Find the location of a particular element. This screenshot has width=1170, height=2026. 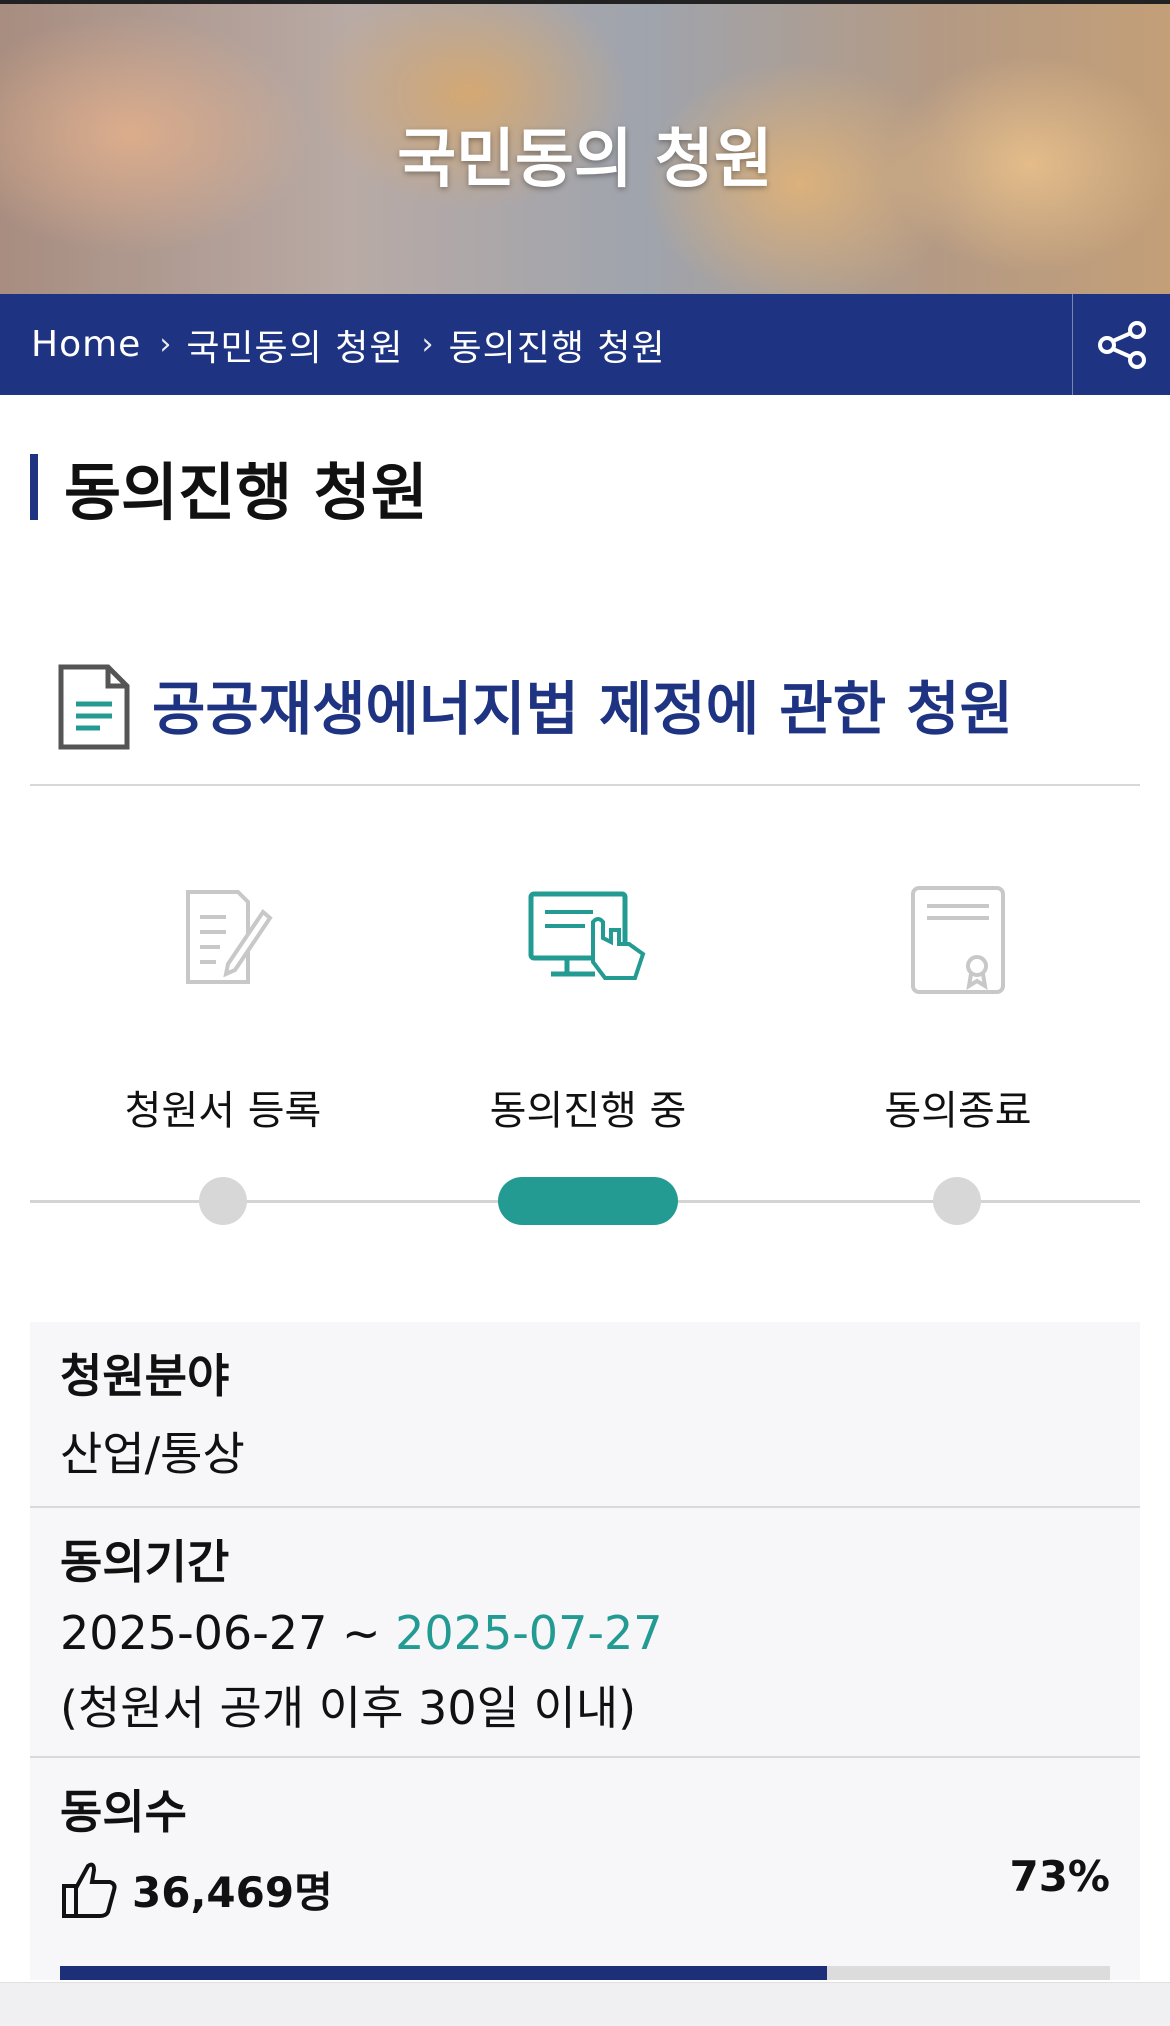

agree-count: 36,469명 is located at coordinates (232, 1892).